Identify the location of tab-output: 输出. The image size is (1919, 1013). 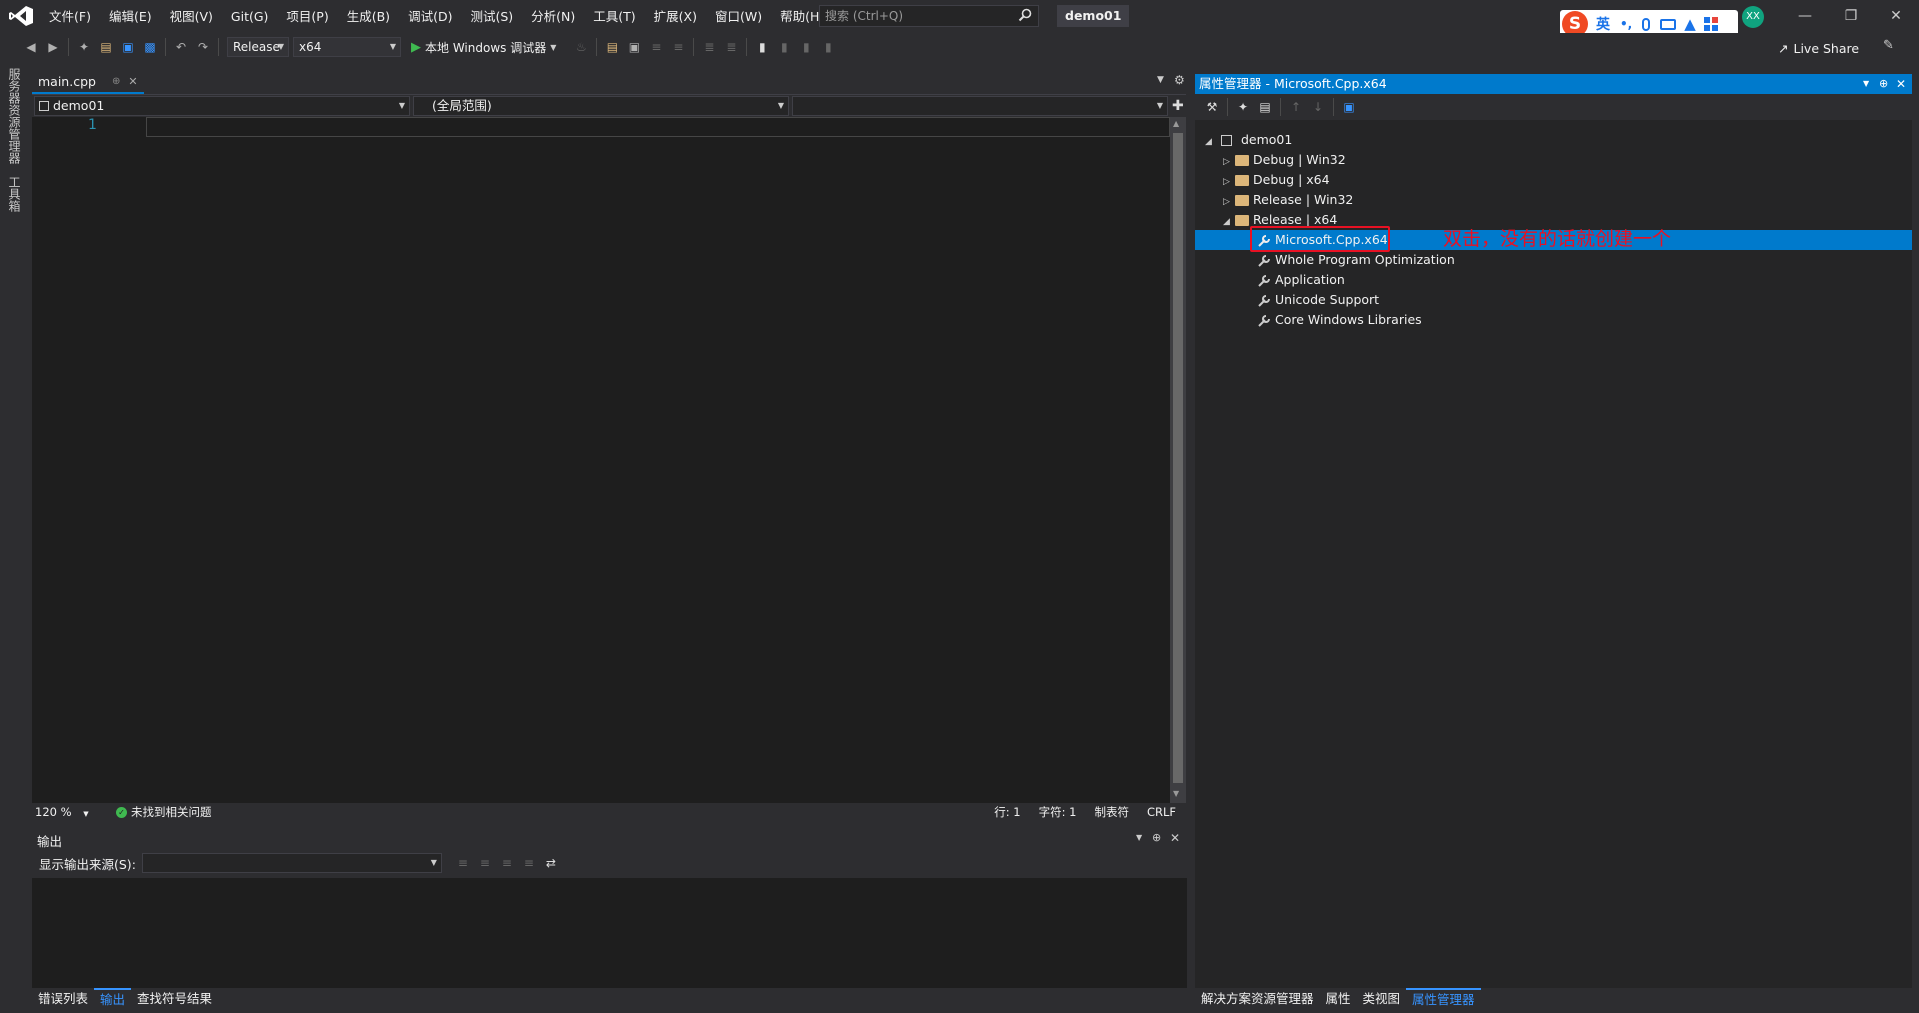
(113, 999).